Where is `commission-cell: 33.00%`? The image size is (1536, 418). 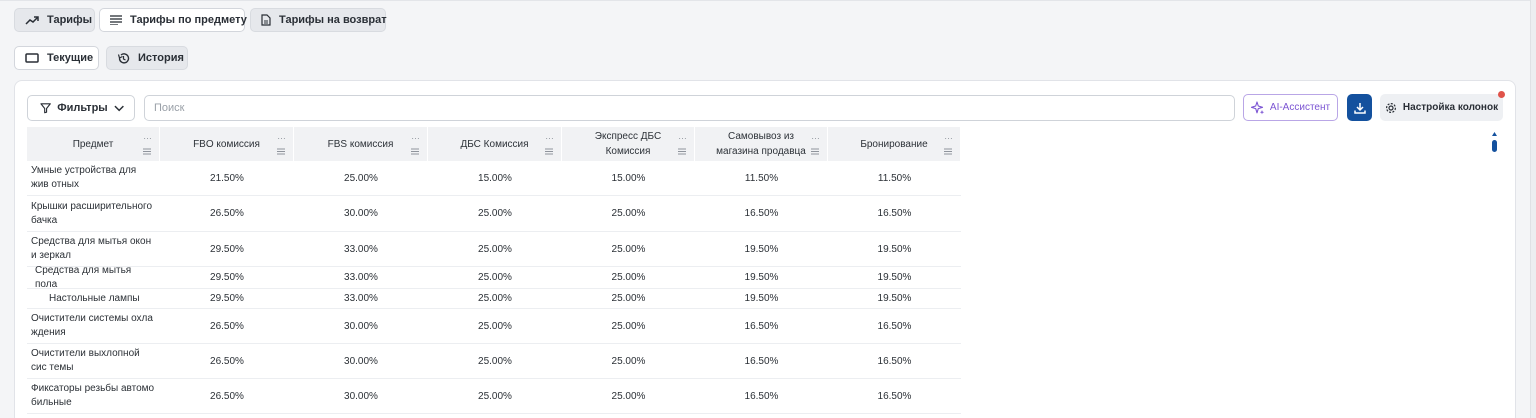 commission-cell: 33.00% is located at coordinates (361, 249).